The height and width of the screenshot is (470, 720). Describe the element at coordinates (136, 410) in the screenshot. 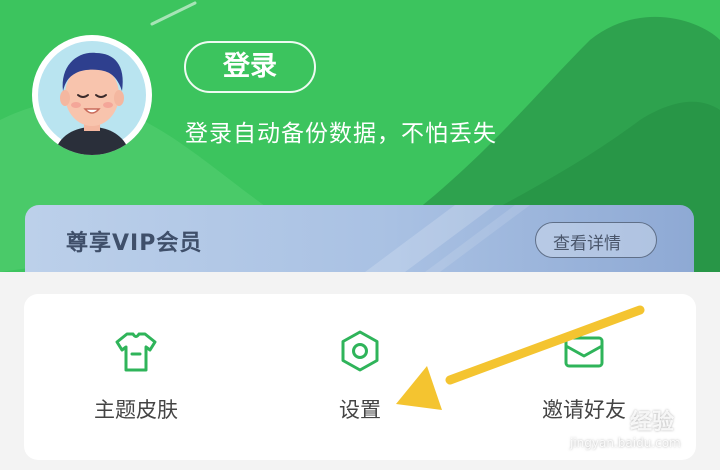

I see `menu-item-label: 主题皮肤` at that location.